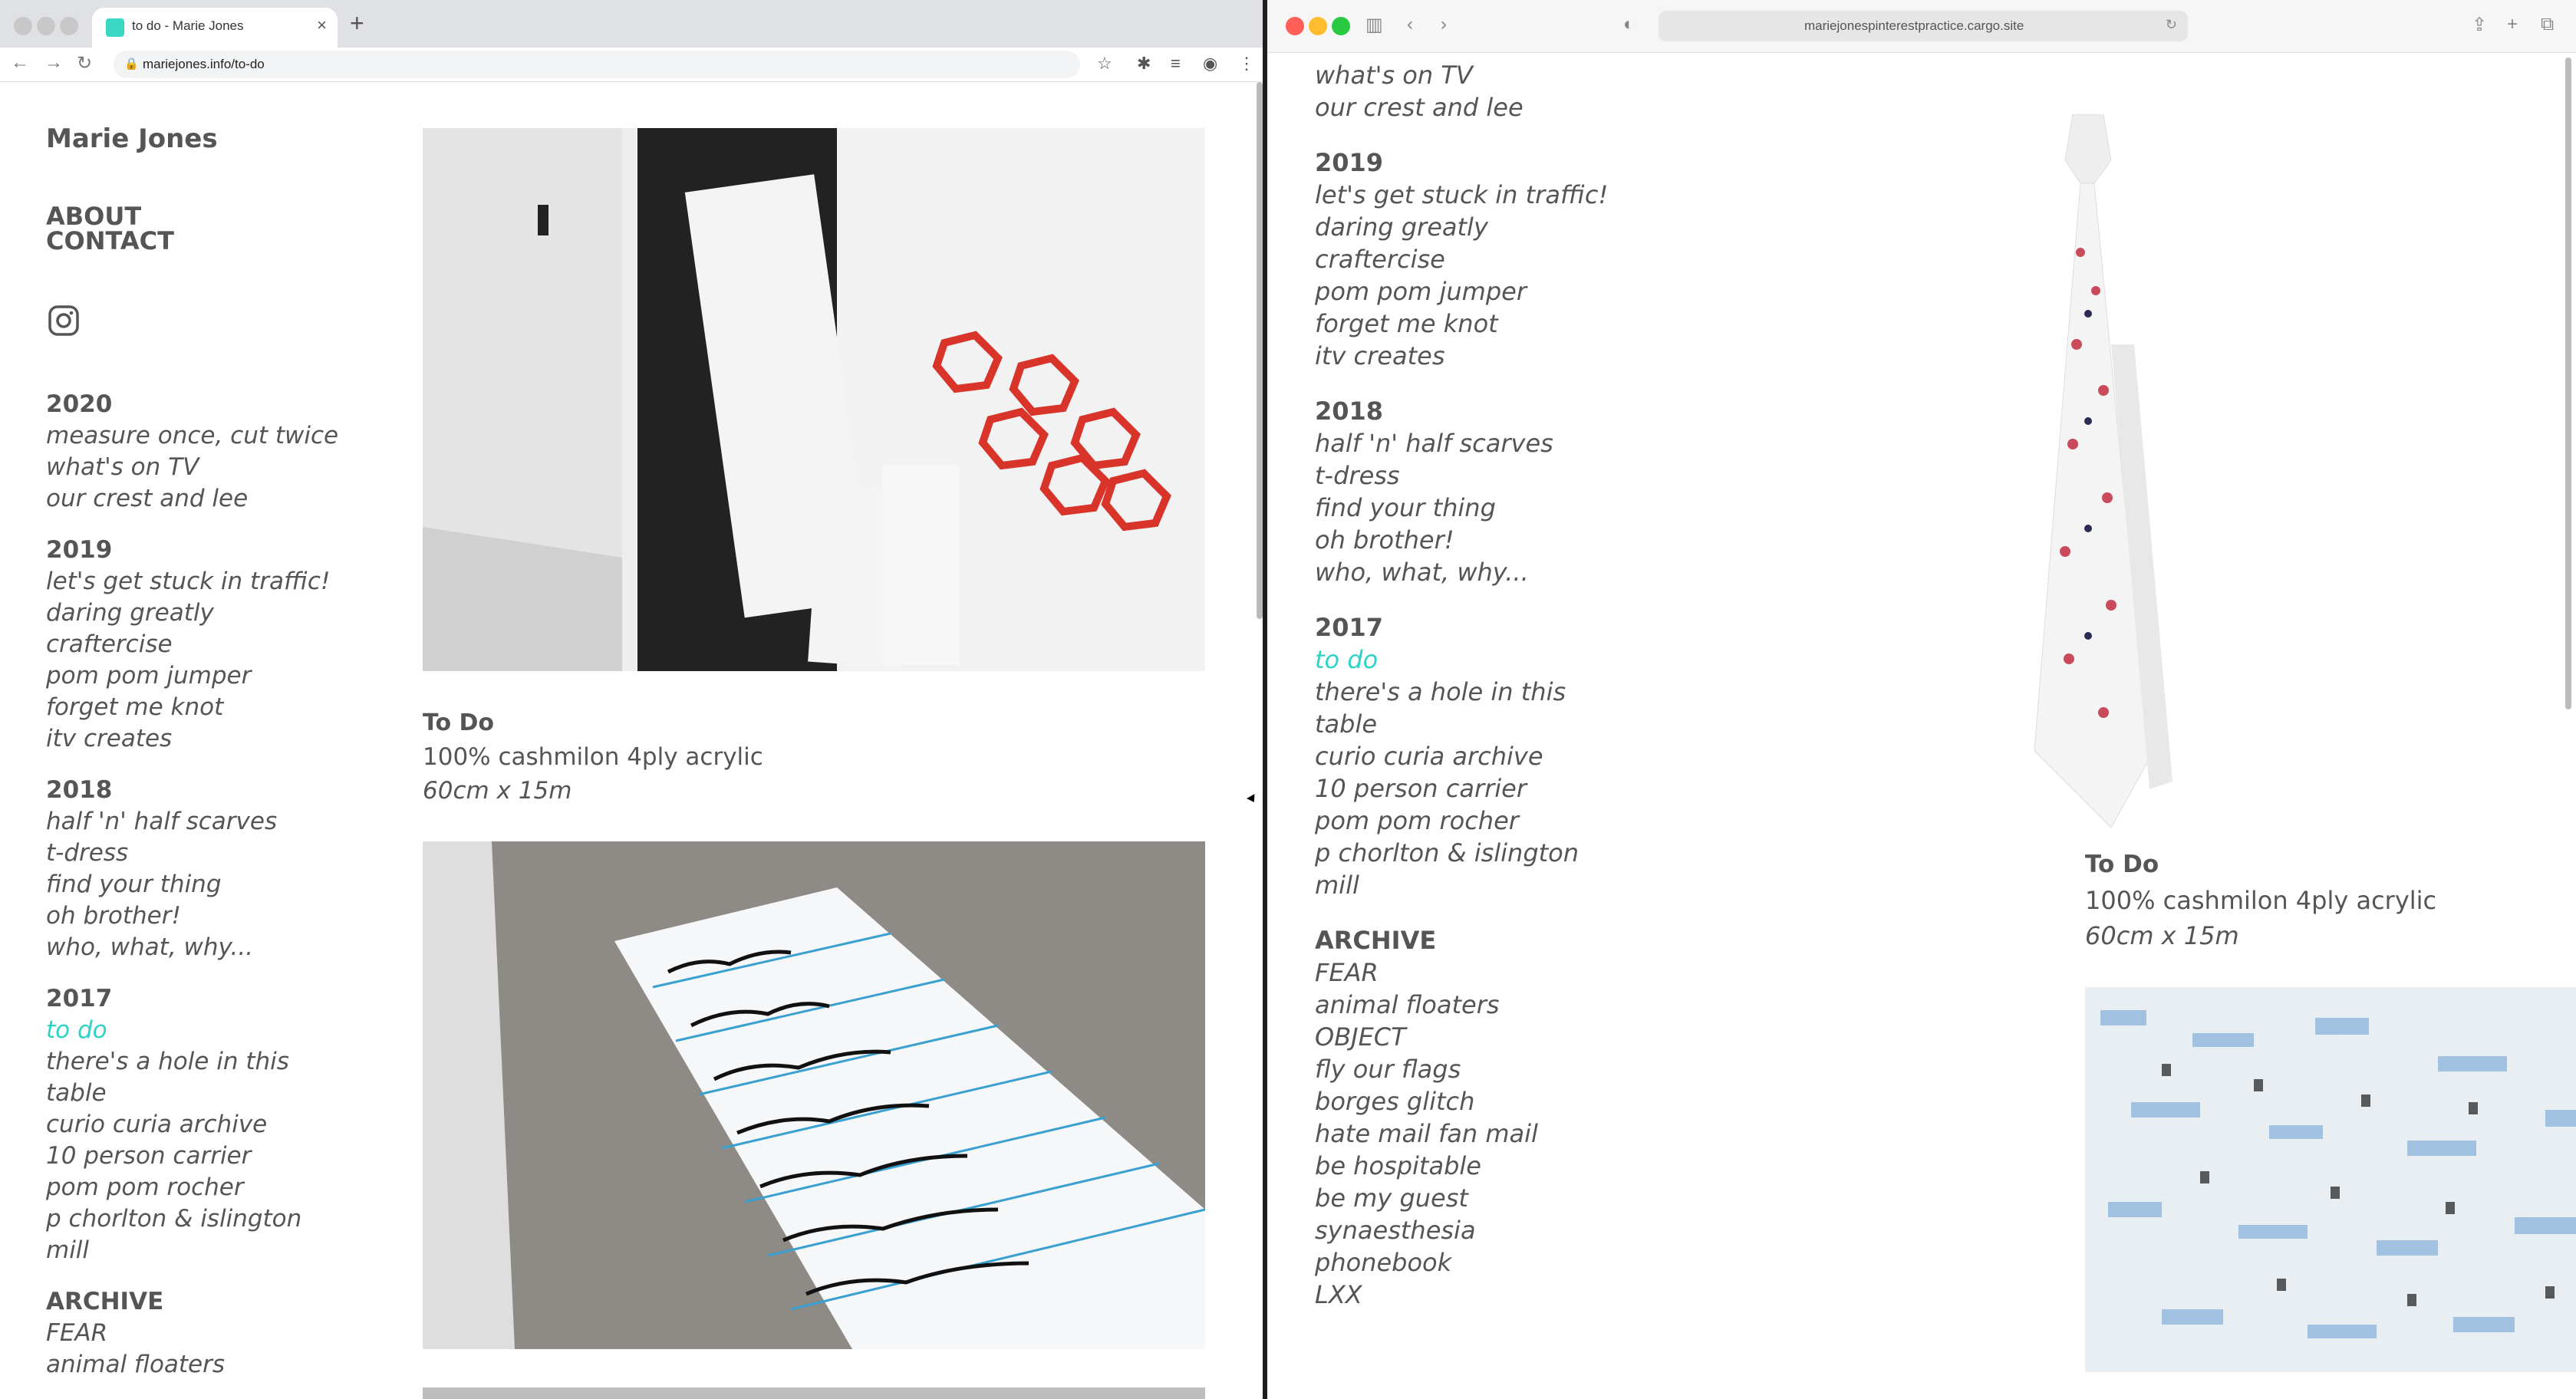 The height and width of the screenshot is (1399, 2576). I want to click on archive-link: phonebook, so click(1461, 1262).